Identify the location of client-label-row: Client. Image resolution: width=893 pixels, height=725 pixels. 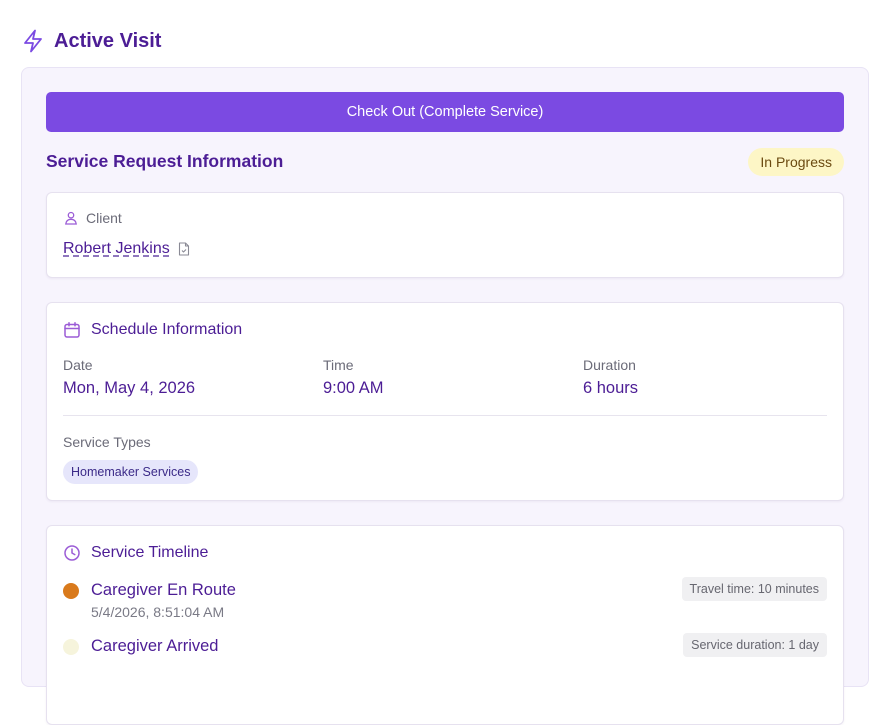
(93, 218).